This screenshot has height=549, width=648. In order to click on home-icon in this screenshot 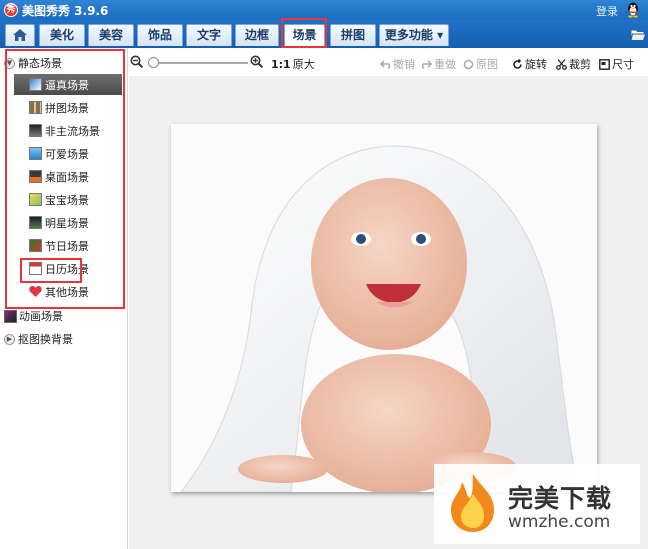, I will do `click(20, 35)`.